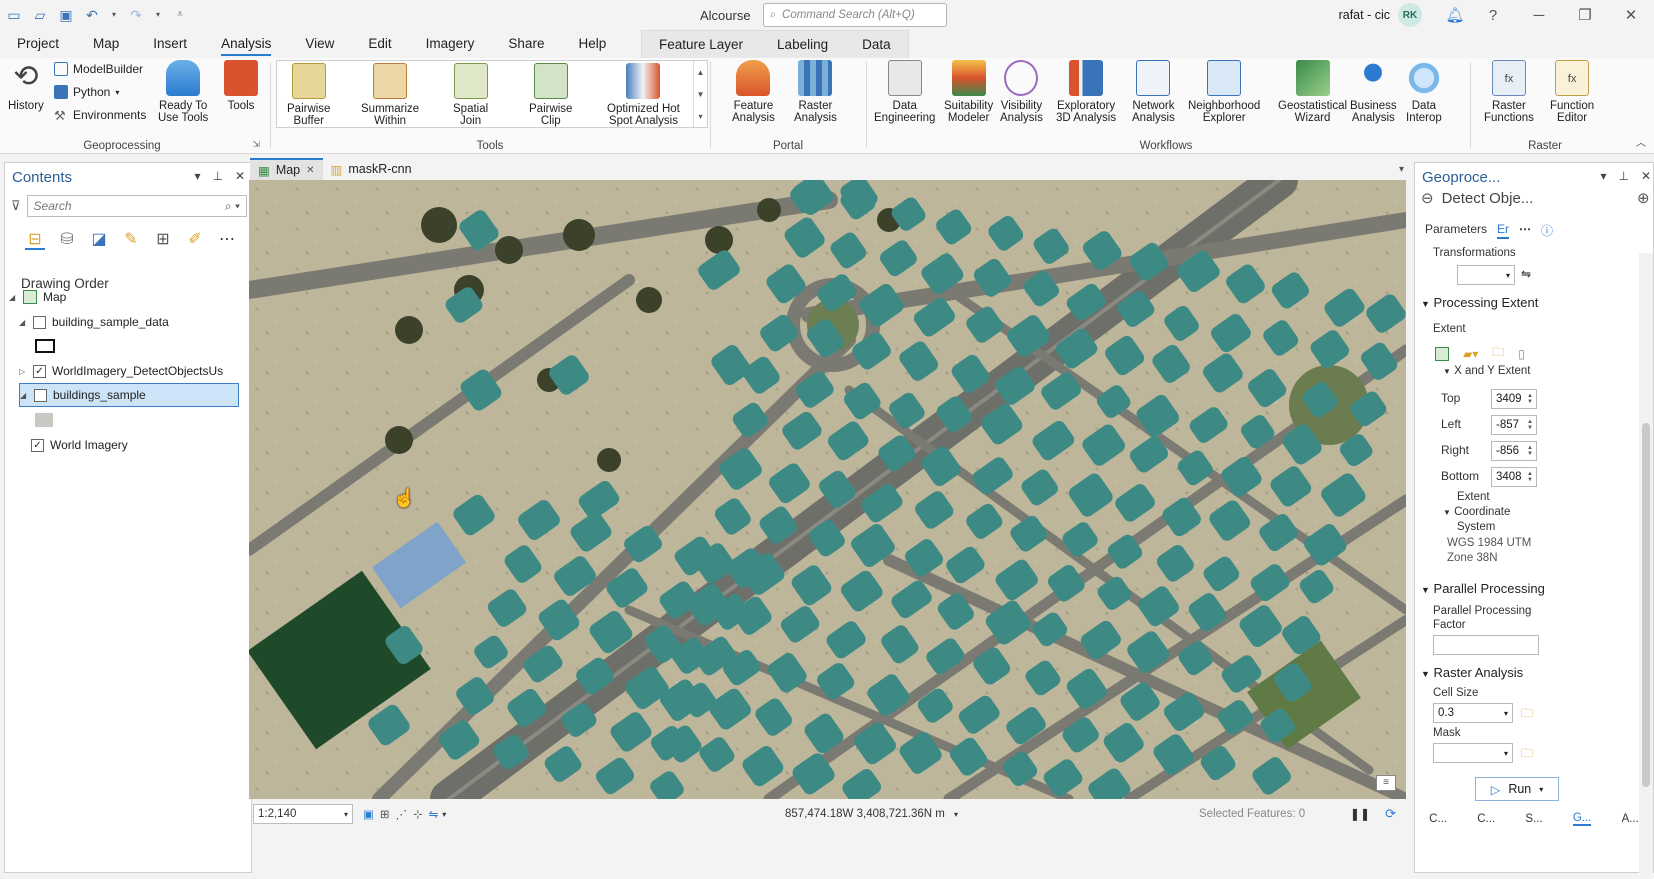  Describe the element at coordinates (1641, 141) in the screenshot. I see `collapse-ribbon-icon: ︿` at that location.